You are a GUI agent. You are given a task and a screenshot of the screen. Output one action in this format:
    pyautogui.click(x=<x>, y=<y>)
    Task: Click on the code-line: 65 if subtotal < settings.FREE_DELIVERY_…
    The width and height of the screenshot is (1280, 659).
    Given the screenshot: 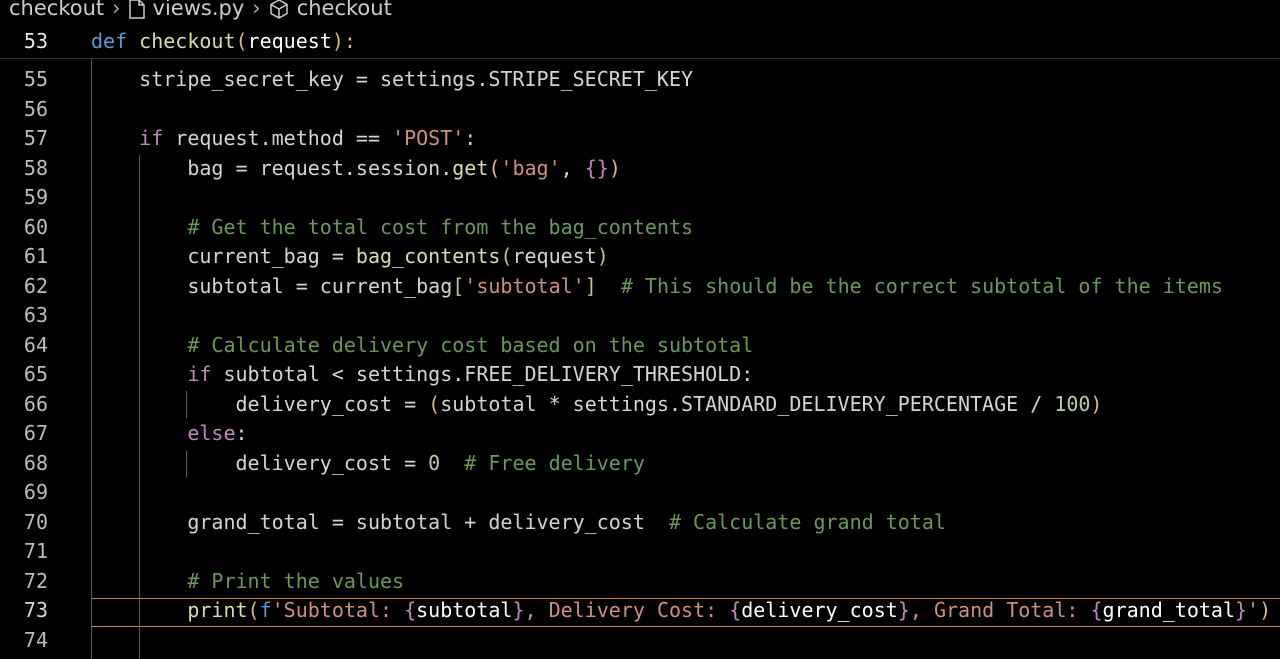 What is the action you would take?
    pyautogui.click(x=640, y=374)
    